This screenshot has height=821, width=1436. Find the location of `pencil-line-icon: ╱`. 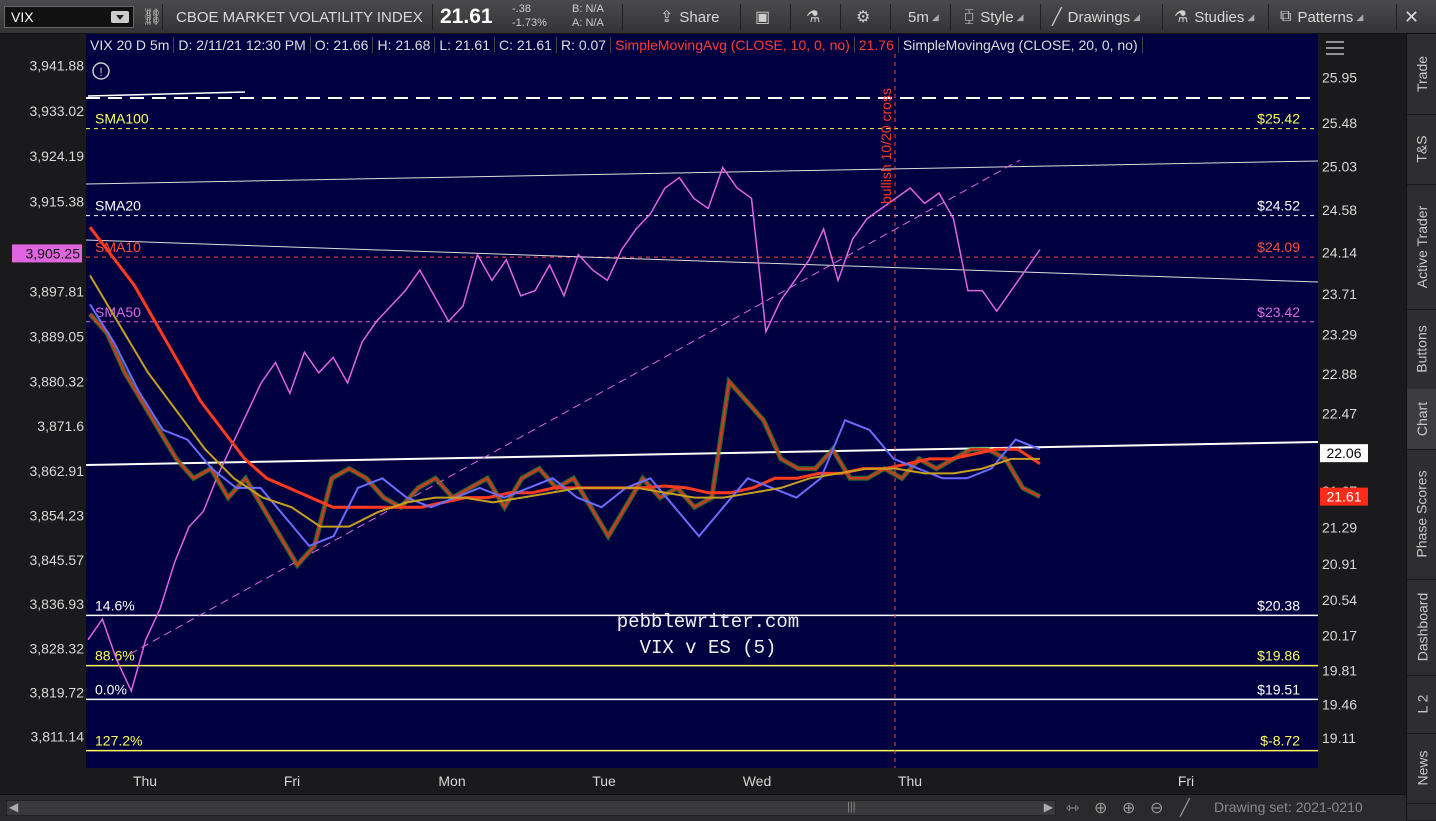

pencil-line-icon: ╱ is located at coordinates (1057, 17).